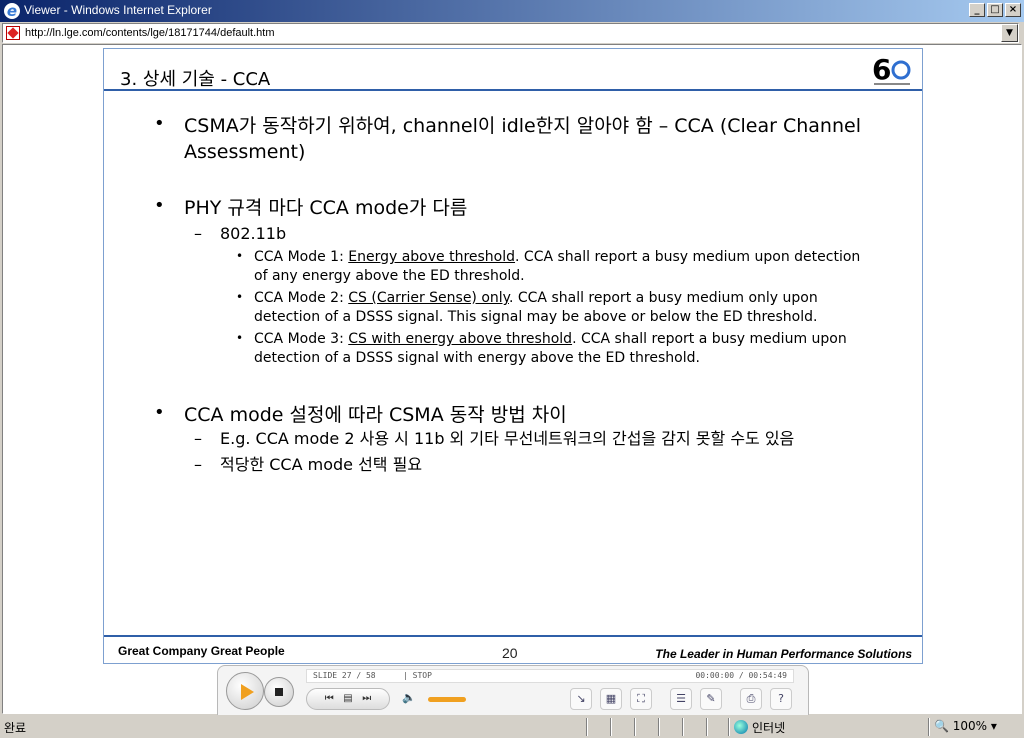  What do you see at coordinates (995, 10) in the screenshot?
I see `maximize-button: □` at bounding box center [995, 10].